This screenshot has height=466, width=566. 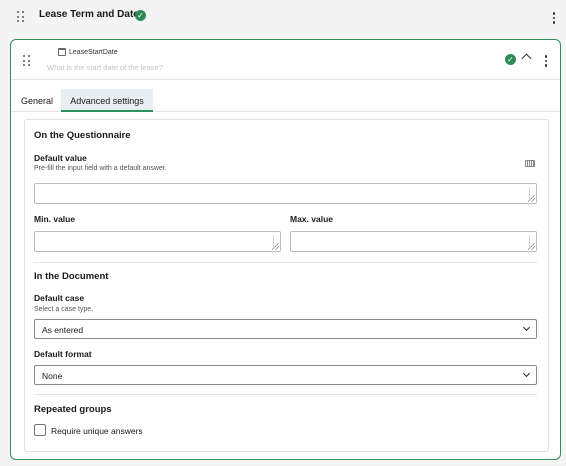 I want to click on tab-general: General, so click(x=37, y=100).